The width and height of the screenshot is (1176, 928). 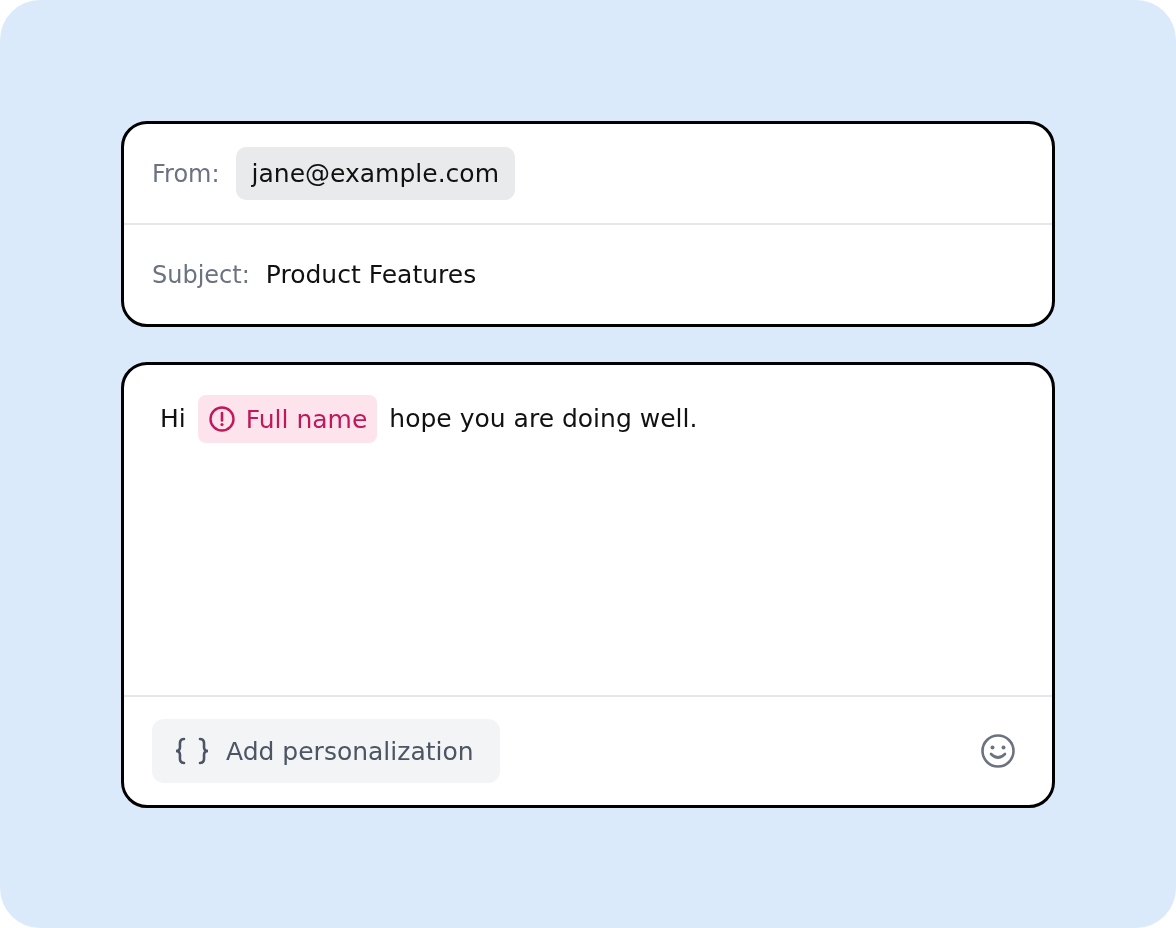 What do you see at coordinates (186, 173) in the screenshot?
I see `from-label: From:` at bounding box center [186, 173].